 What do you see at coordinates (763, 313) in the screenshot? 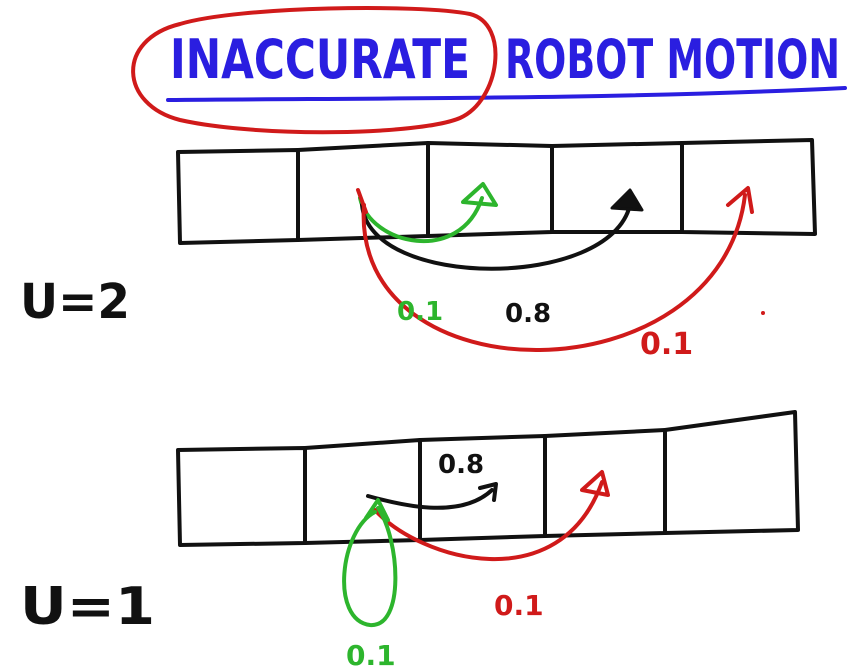
I see `stray-dot` at bounding box center [763, 313].